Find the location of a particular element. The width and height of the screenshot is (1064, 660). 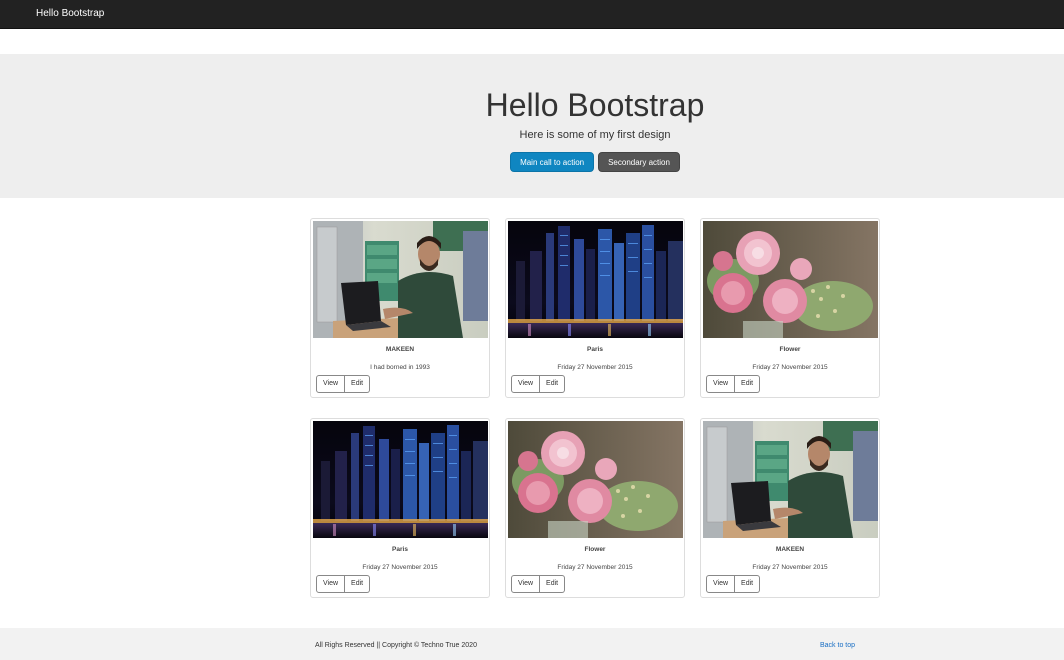

card: MAKEEN Friday 27 November 2015 View Edit is located at coordinates (790, 508).